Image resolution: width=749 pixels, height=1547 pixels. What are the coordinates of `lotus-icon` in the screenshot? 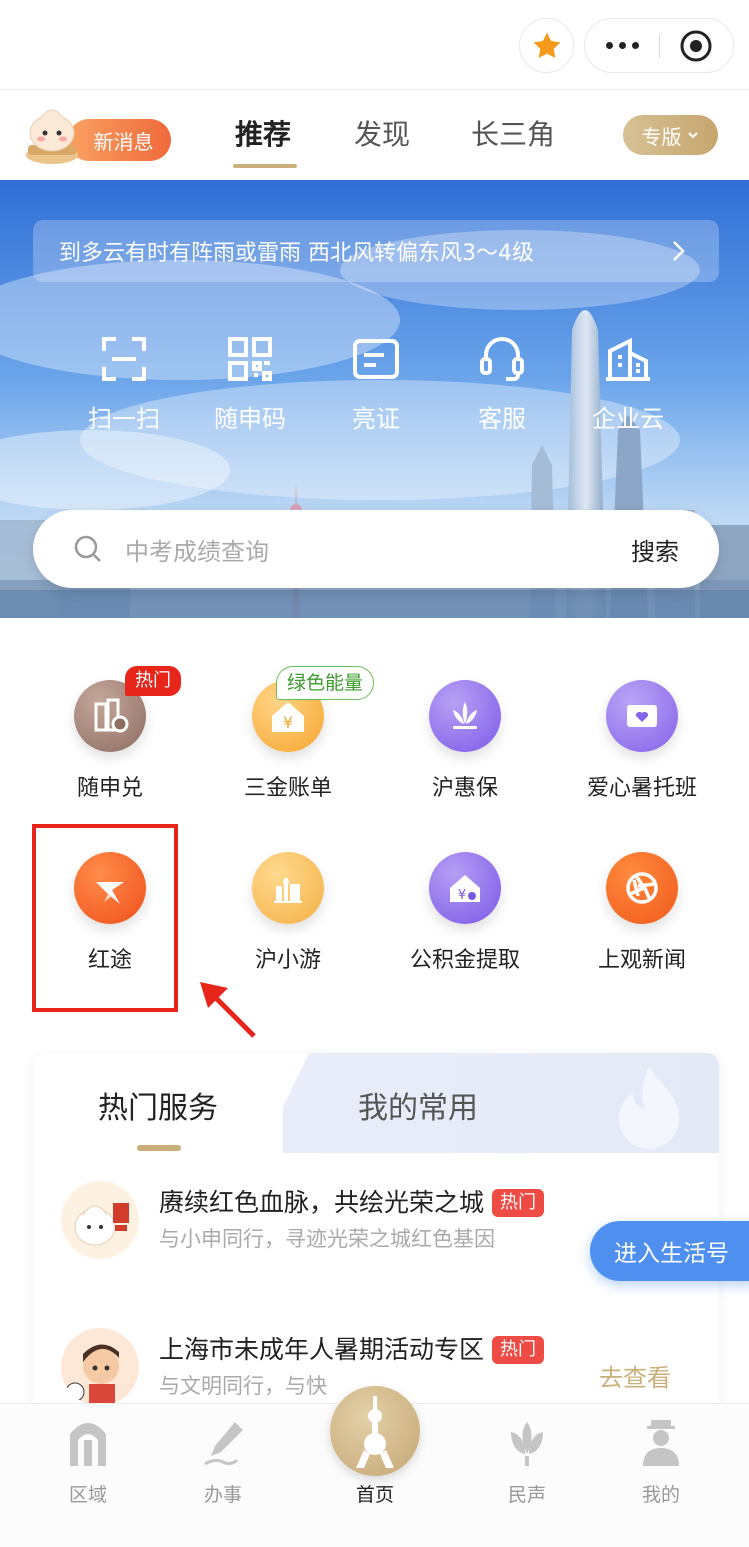 It's located at (465, 716).